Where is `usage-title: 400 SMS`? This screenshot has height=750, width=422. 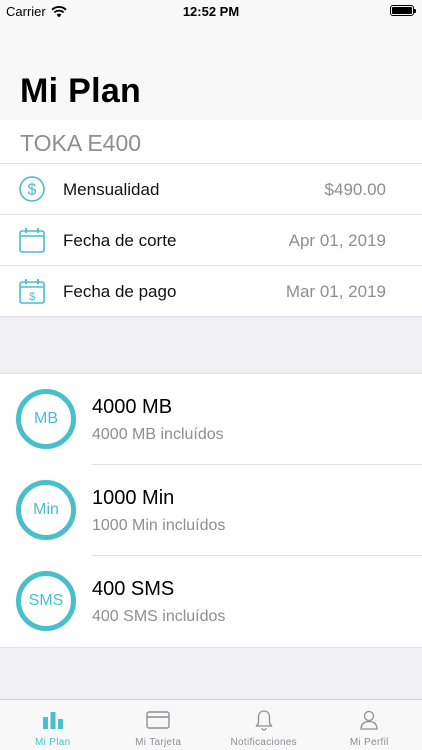 usage-title: 400 SMS is located at coordinates (133, 589).